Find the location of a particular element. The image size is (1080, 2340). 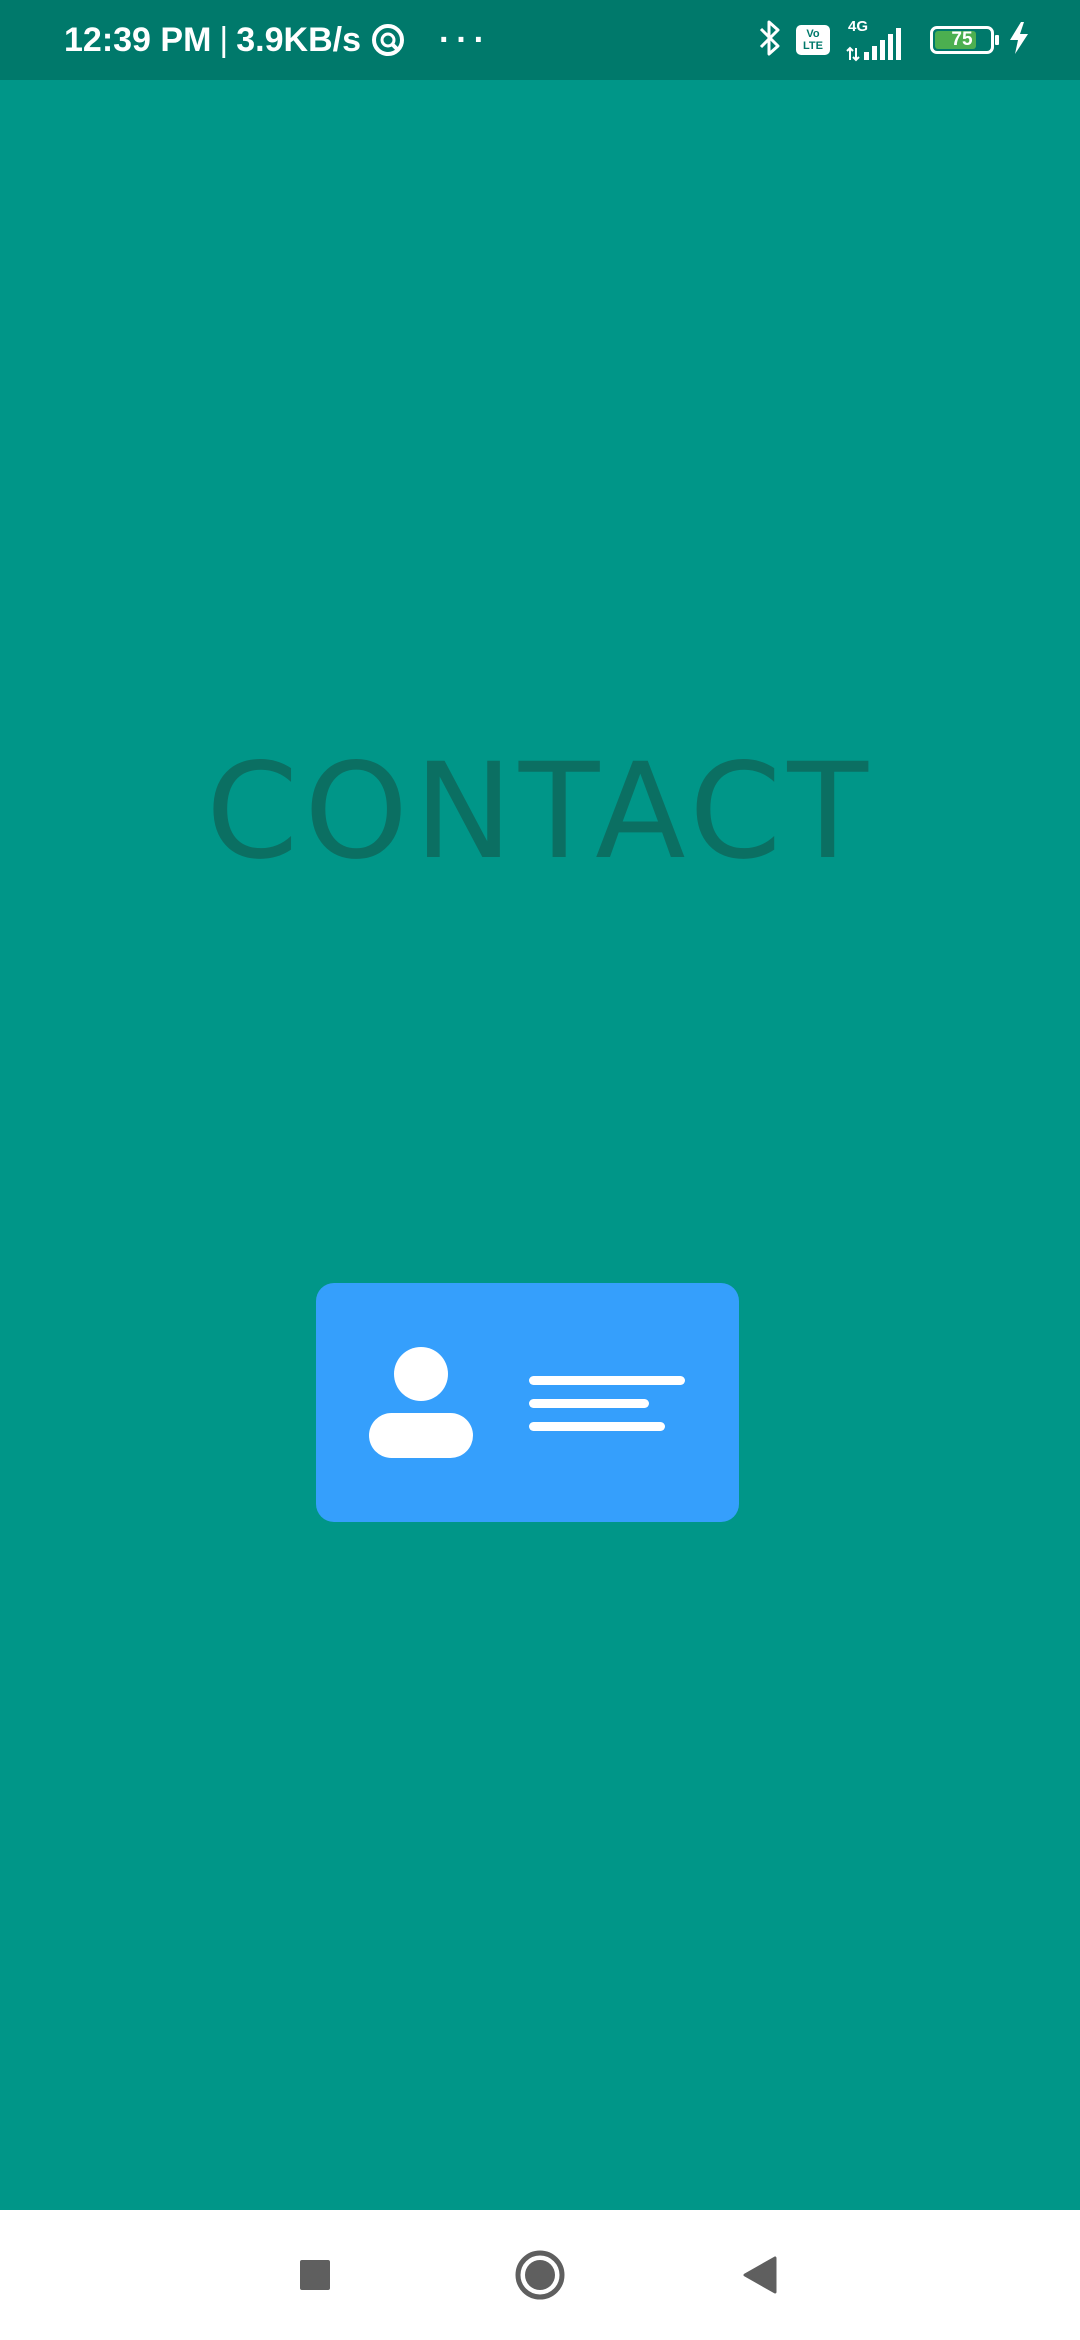

clock: 12:39 PM is located at coordinates (138, 39).